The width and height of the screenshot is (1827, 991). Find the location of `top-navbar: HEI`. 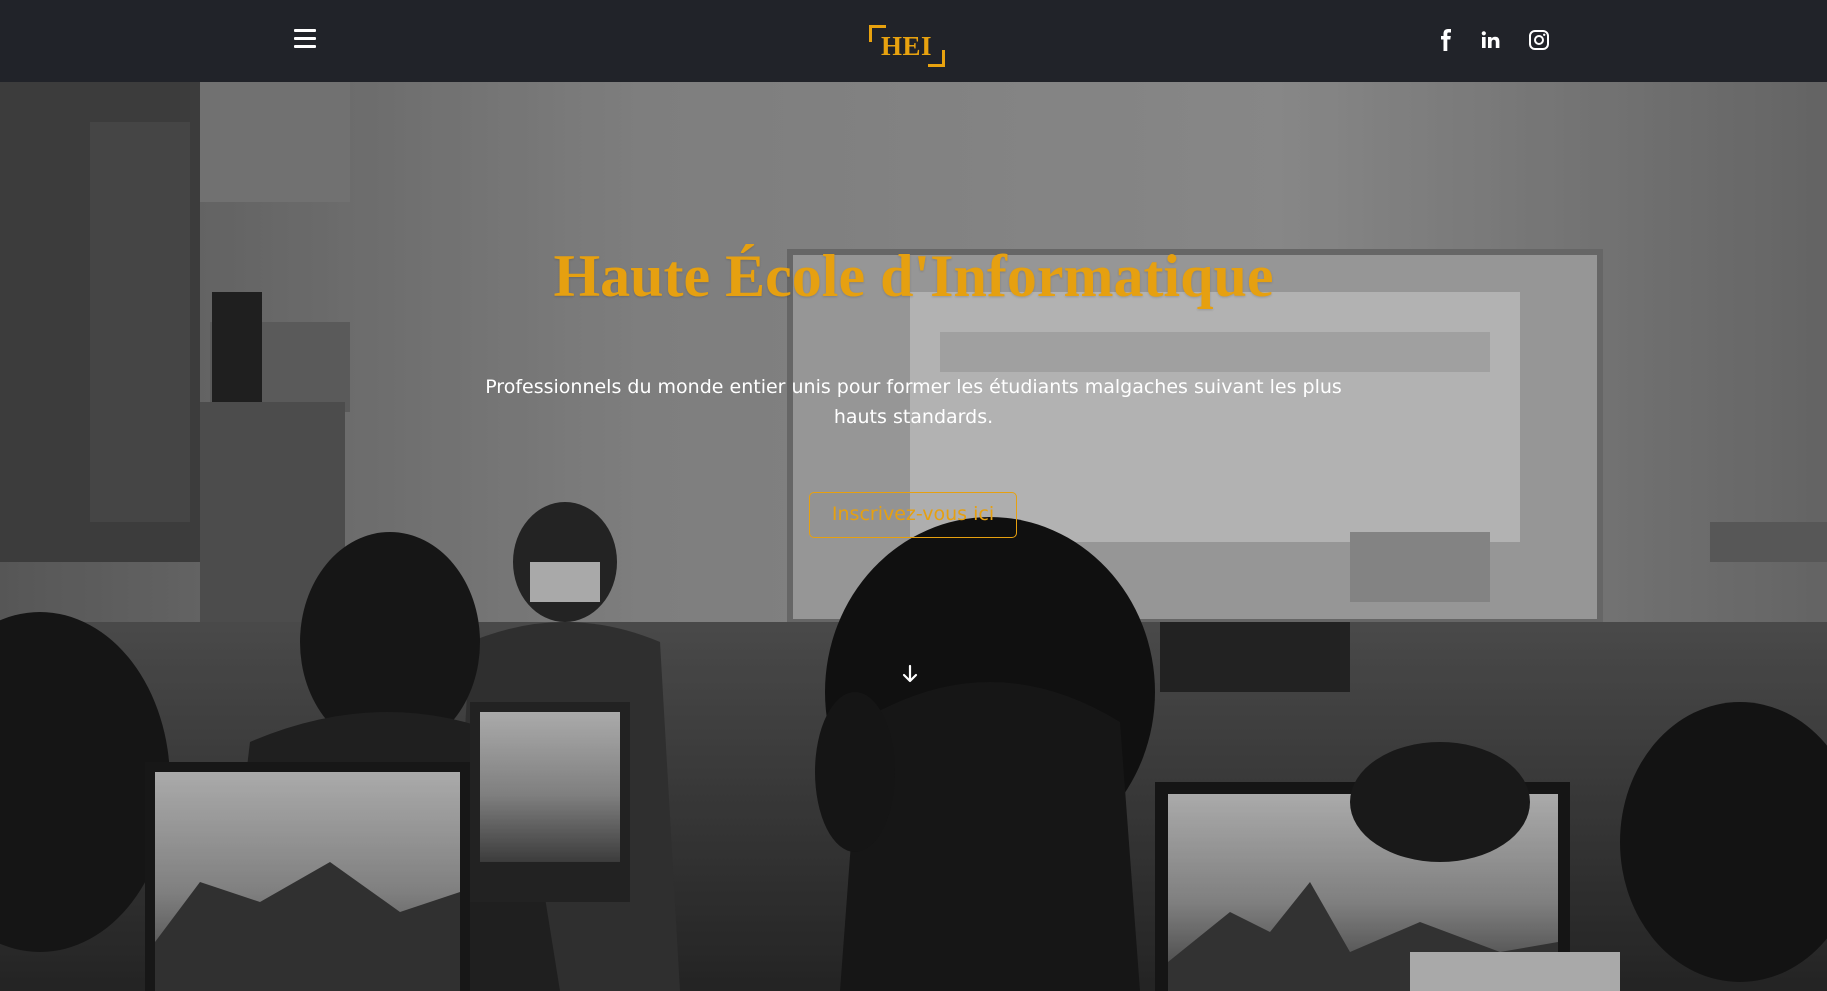

top-navbar: HEI is located at coordinates (913, 41).